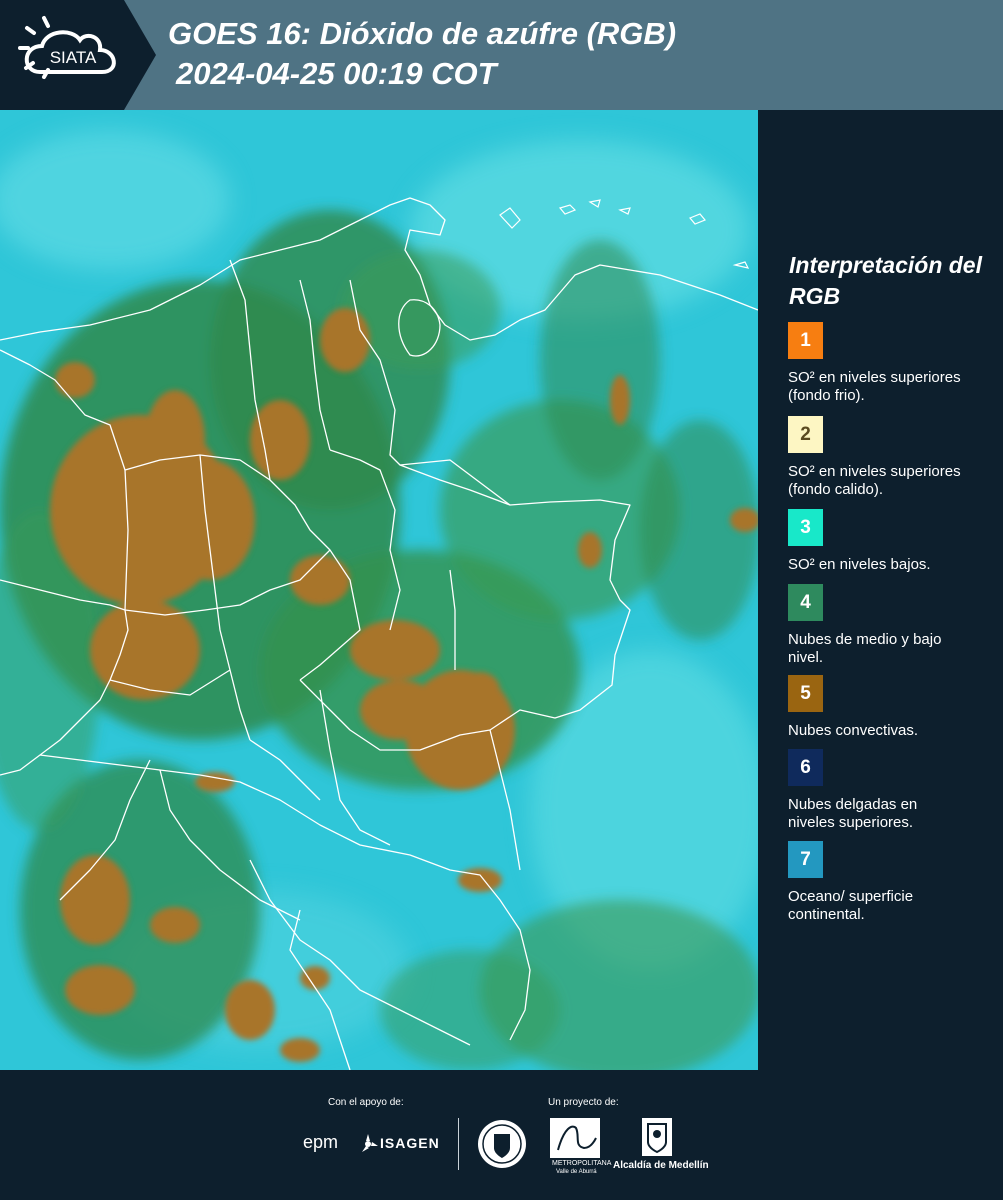 The height and width of the screenshot is (1200, 1003). Describe the element at coordinates (805, 527) in the screenshot. I see `legend-swatch-3: 3` at that location.